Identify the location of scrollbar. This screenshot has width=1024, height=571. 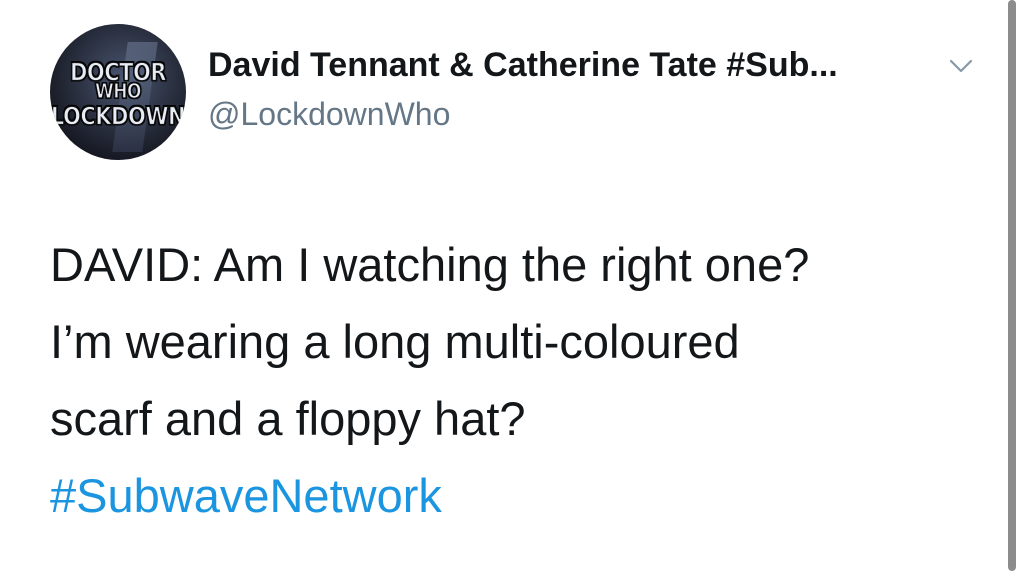
(1012, 285).